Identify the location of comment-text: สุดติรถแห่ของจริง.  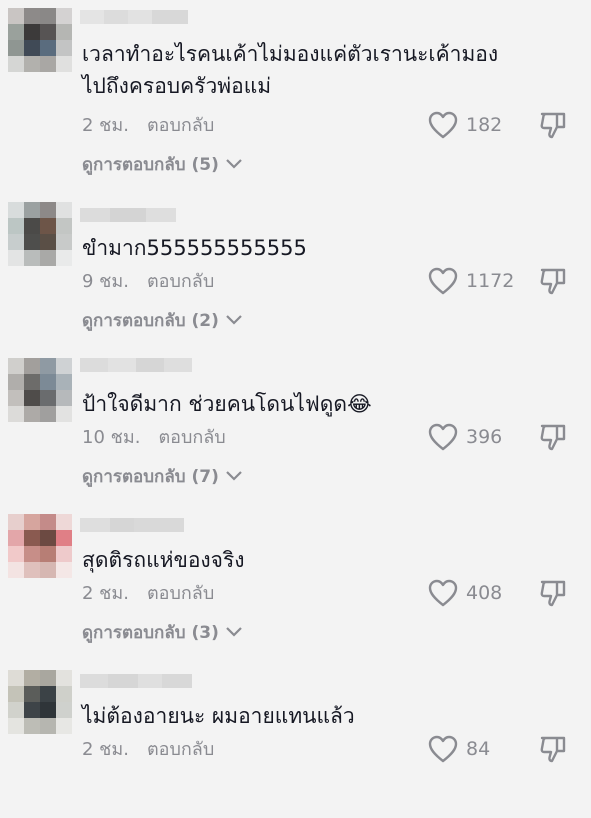
(163, 560).